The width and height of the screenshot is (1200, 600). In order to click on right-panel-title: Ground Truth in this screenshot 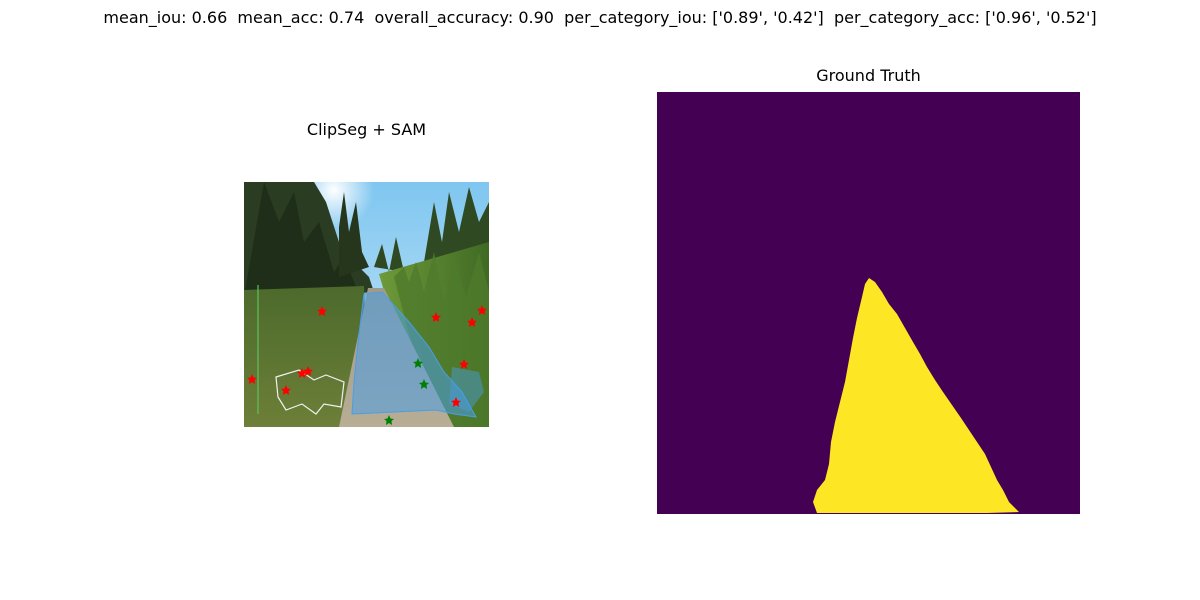, I will do `click(868, 75)`.